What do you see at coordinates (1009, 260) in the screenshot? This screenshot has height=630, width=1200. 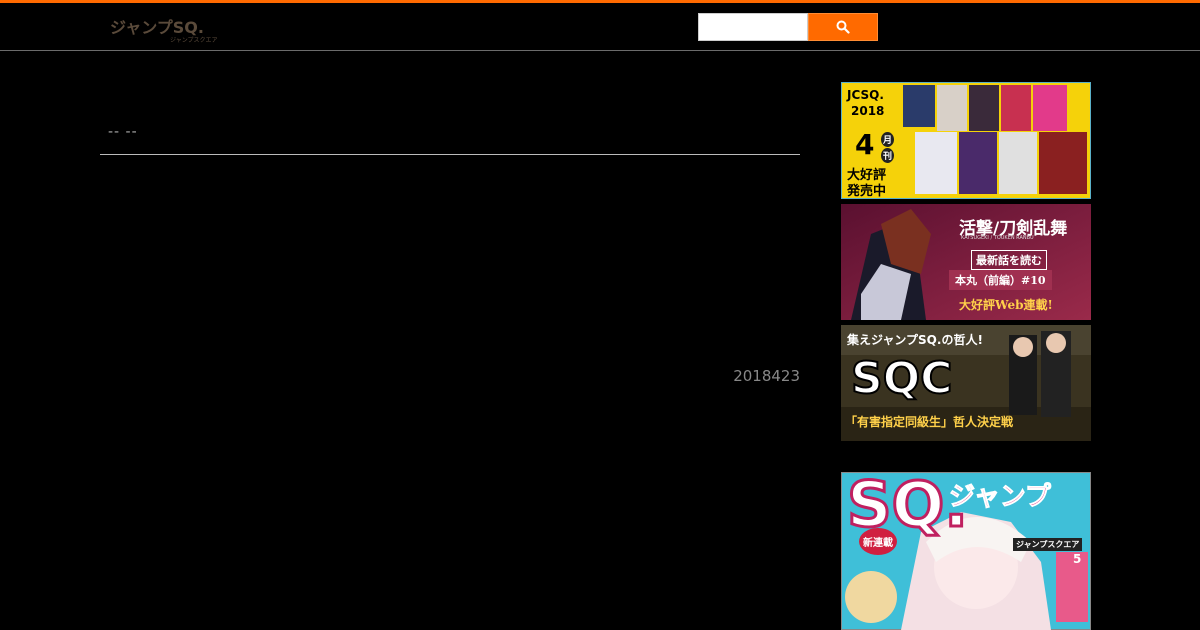 I see `katsugeki-read: 最新話を読む` at bounding box center [1009, 260].